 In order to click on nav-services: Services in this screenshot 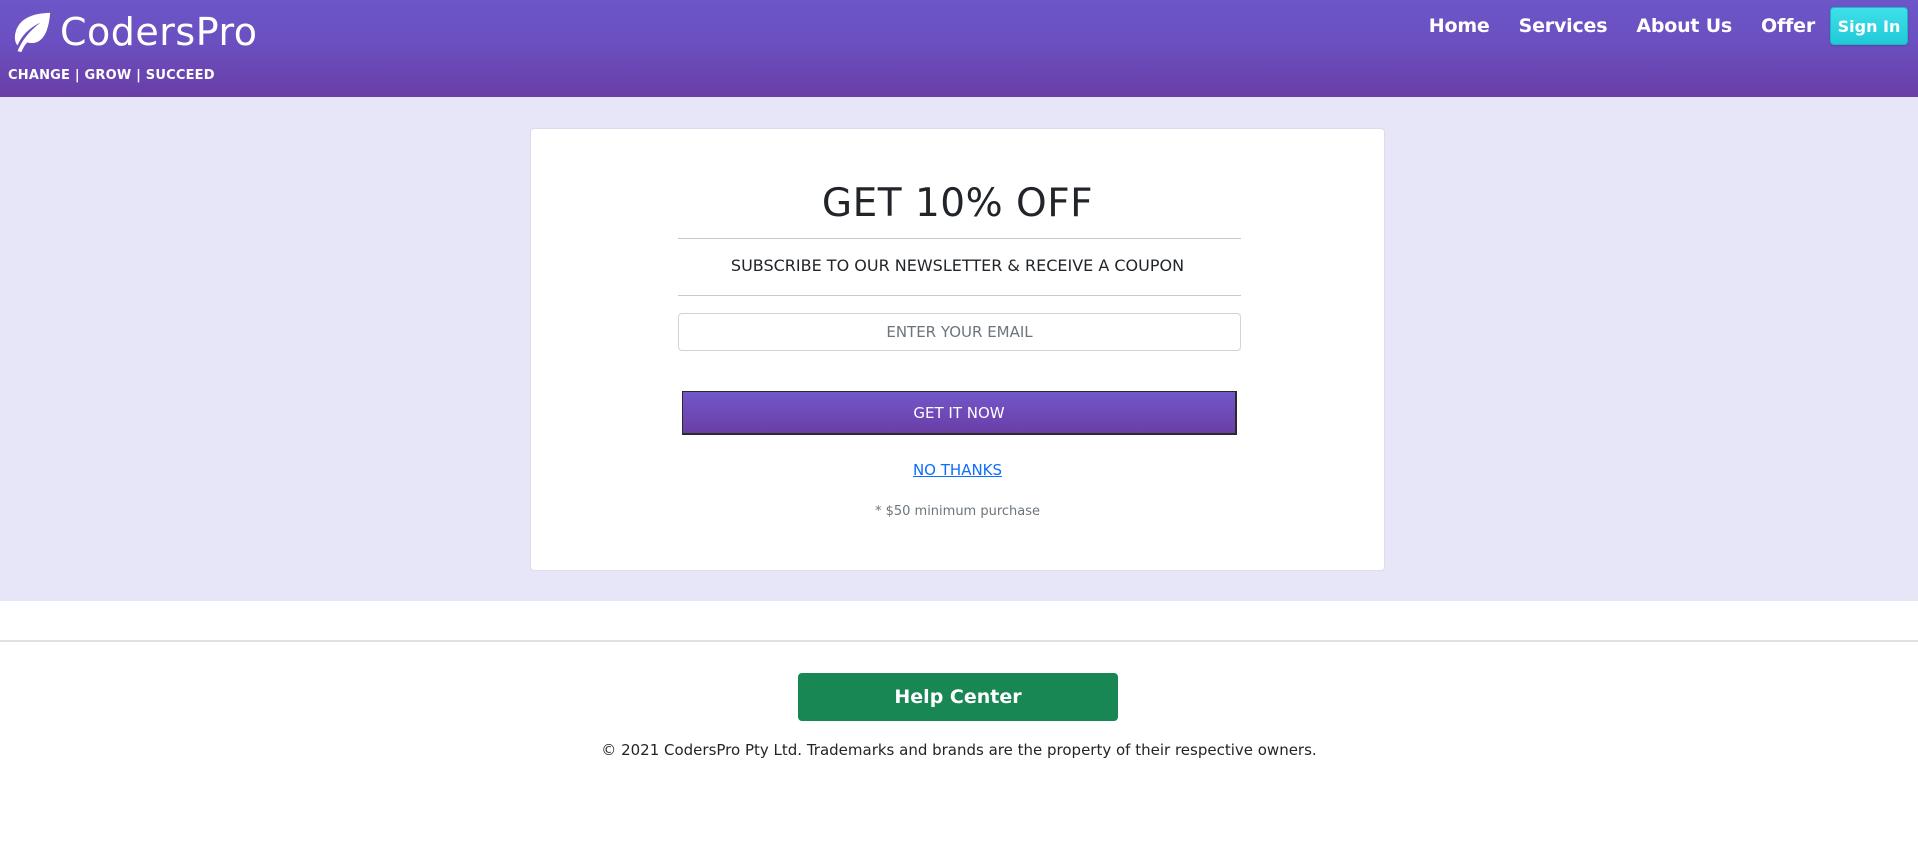, I will do `click(1563, 26)`.